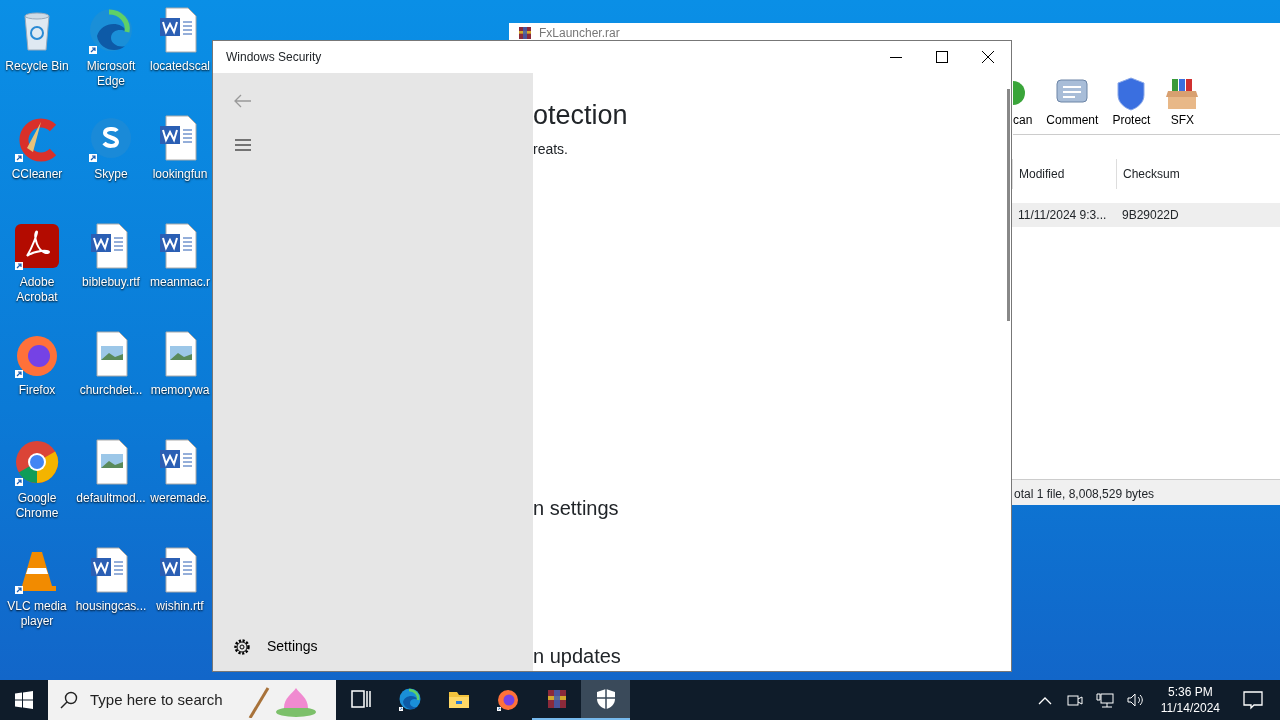 The image size is (1280, 720). Describe the element at coordinates (69, 700) in the screenshot. I see `search-icon` at that location.